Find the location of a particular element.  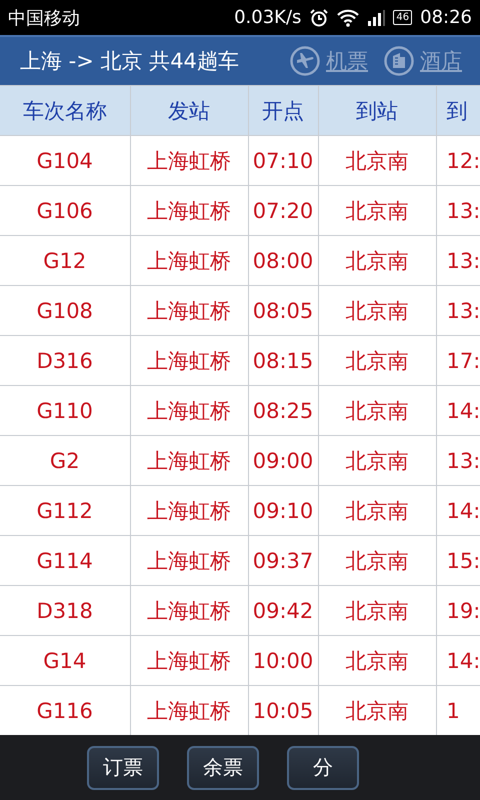

action-button: 余票 is located at coordinates (223, 768).